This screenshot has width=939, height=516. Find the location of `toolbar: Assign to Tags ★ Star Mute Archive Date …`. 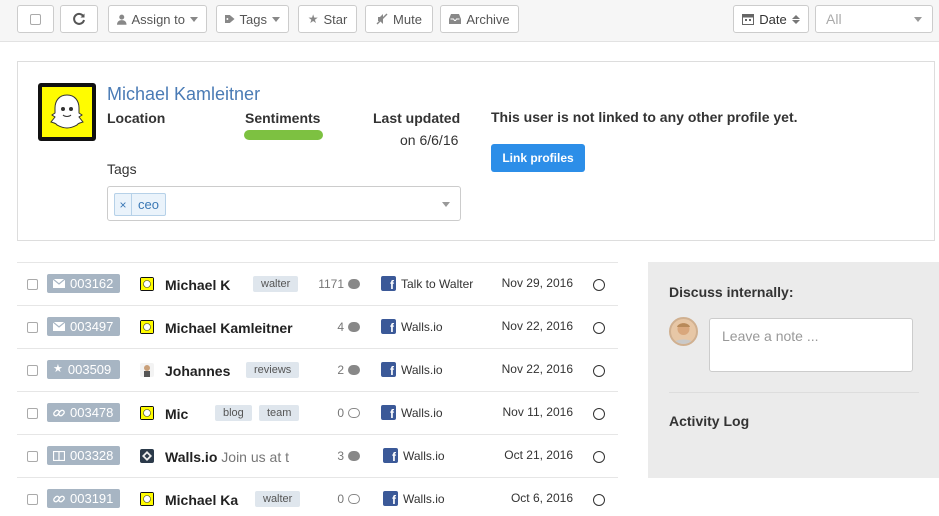

toolbar: Assign to Tags ★ Star Mute Archive Date … is located at coordinates (469, 21).